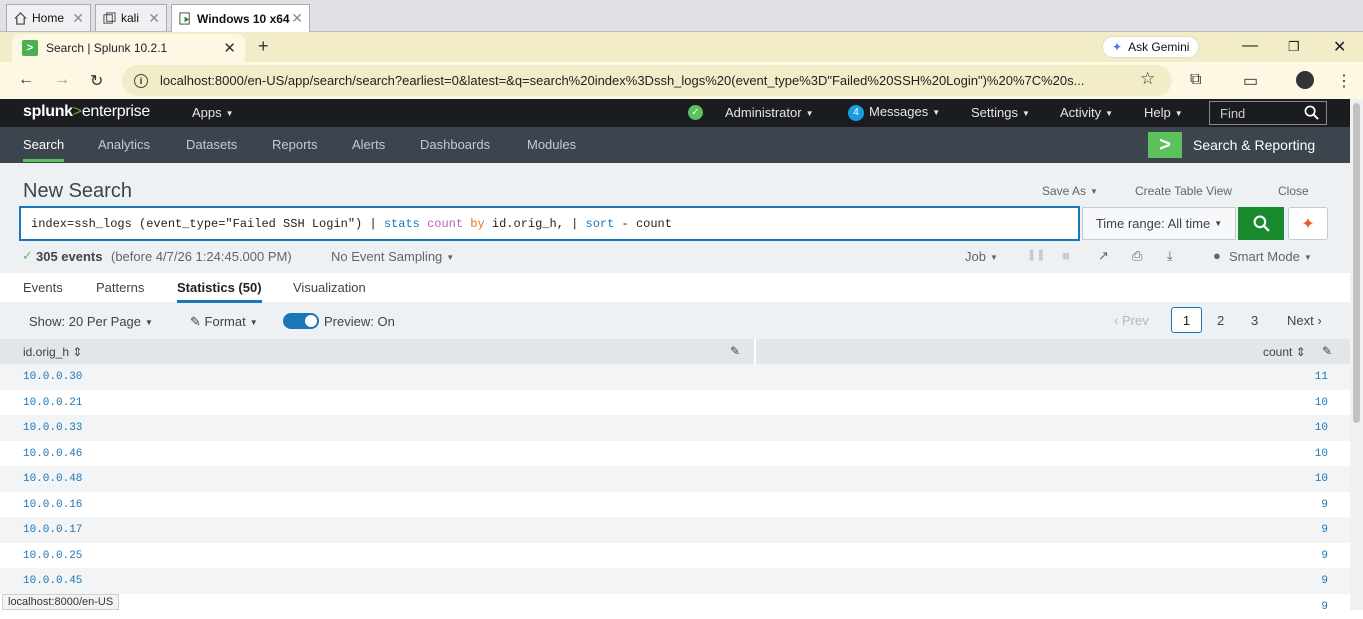  I want to click on activity-menu: Activity▼, so click(1086, 112).